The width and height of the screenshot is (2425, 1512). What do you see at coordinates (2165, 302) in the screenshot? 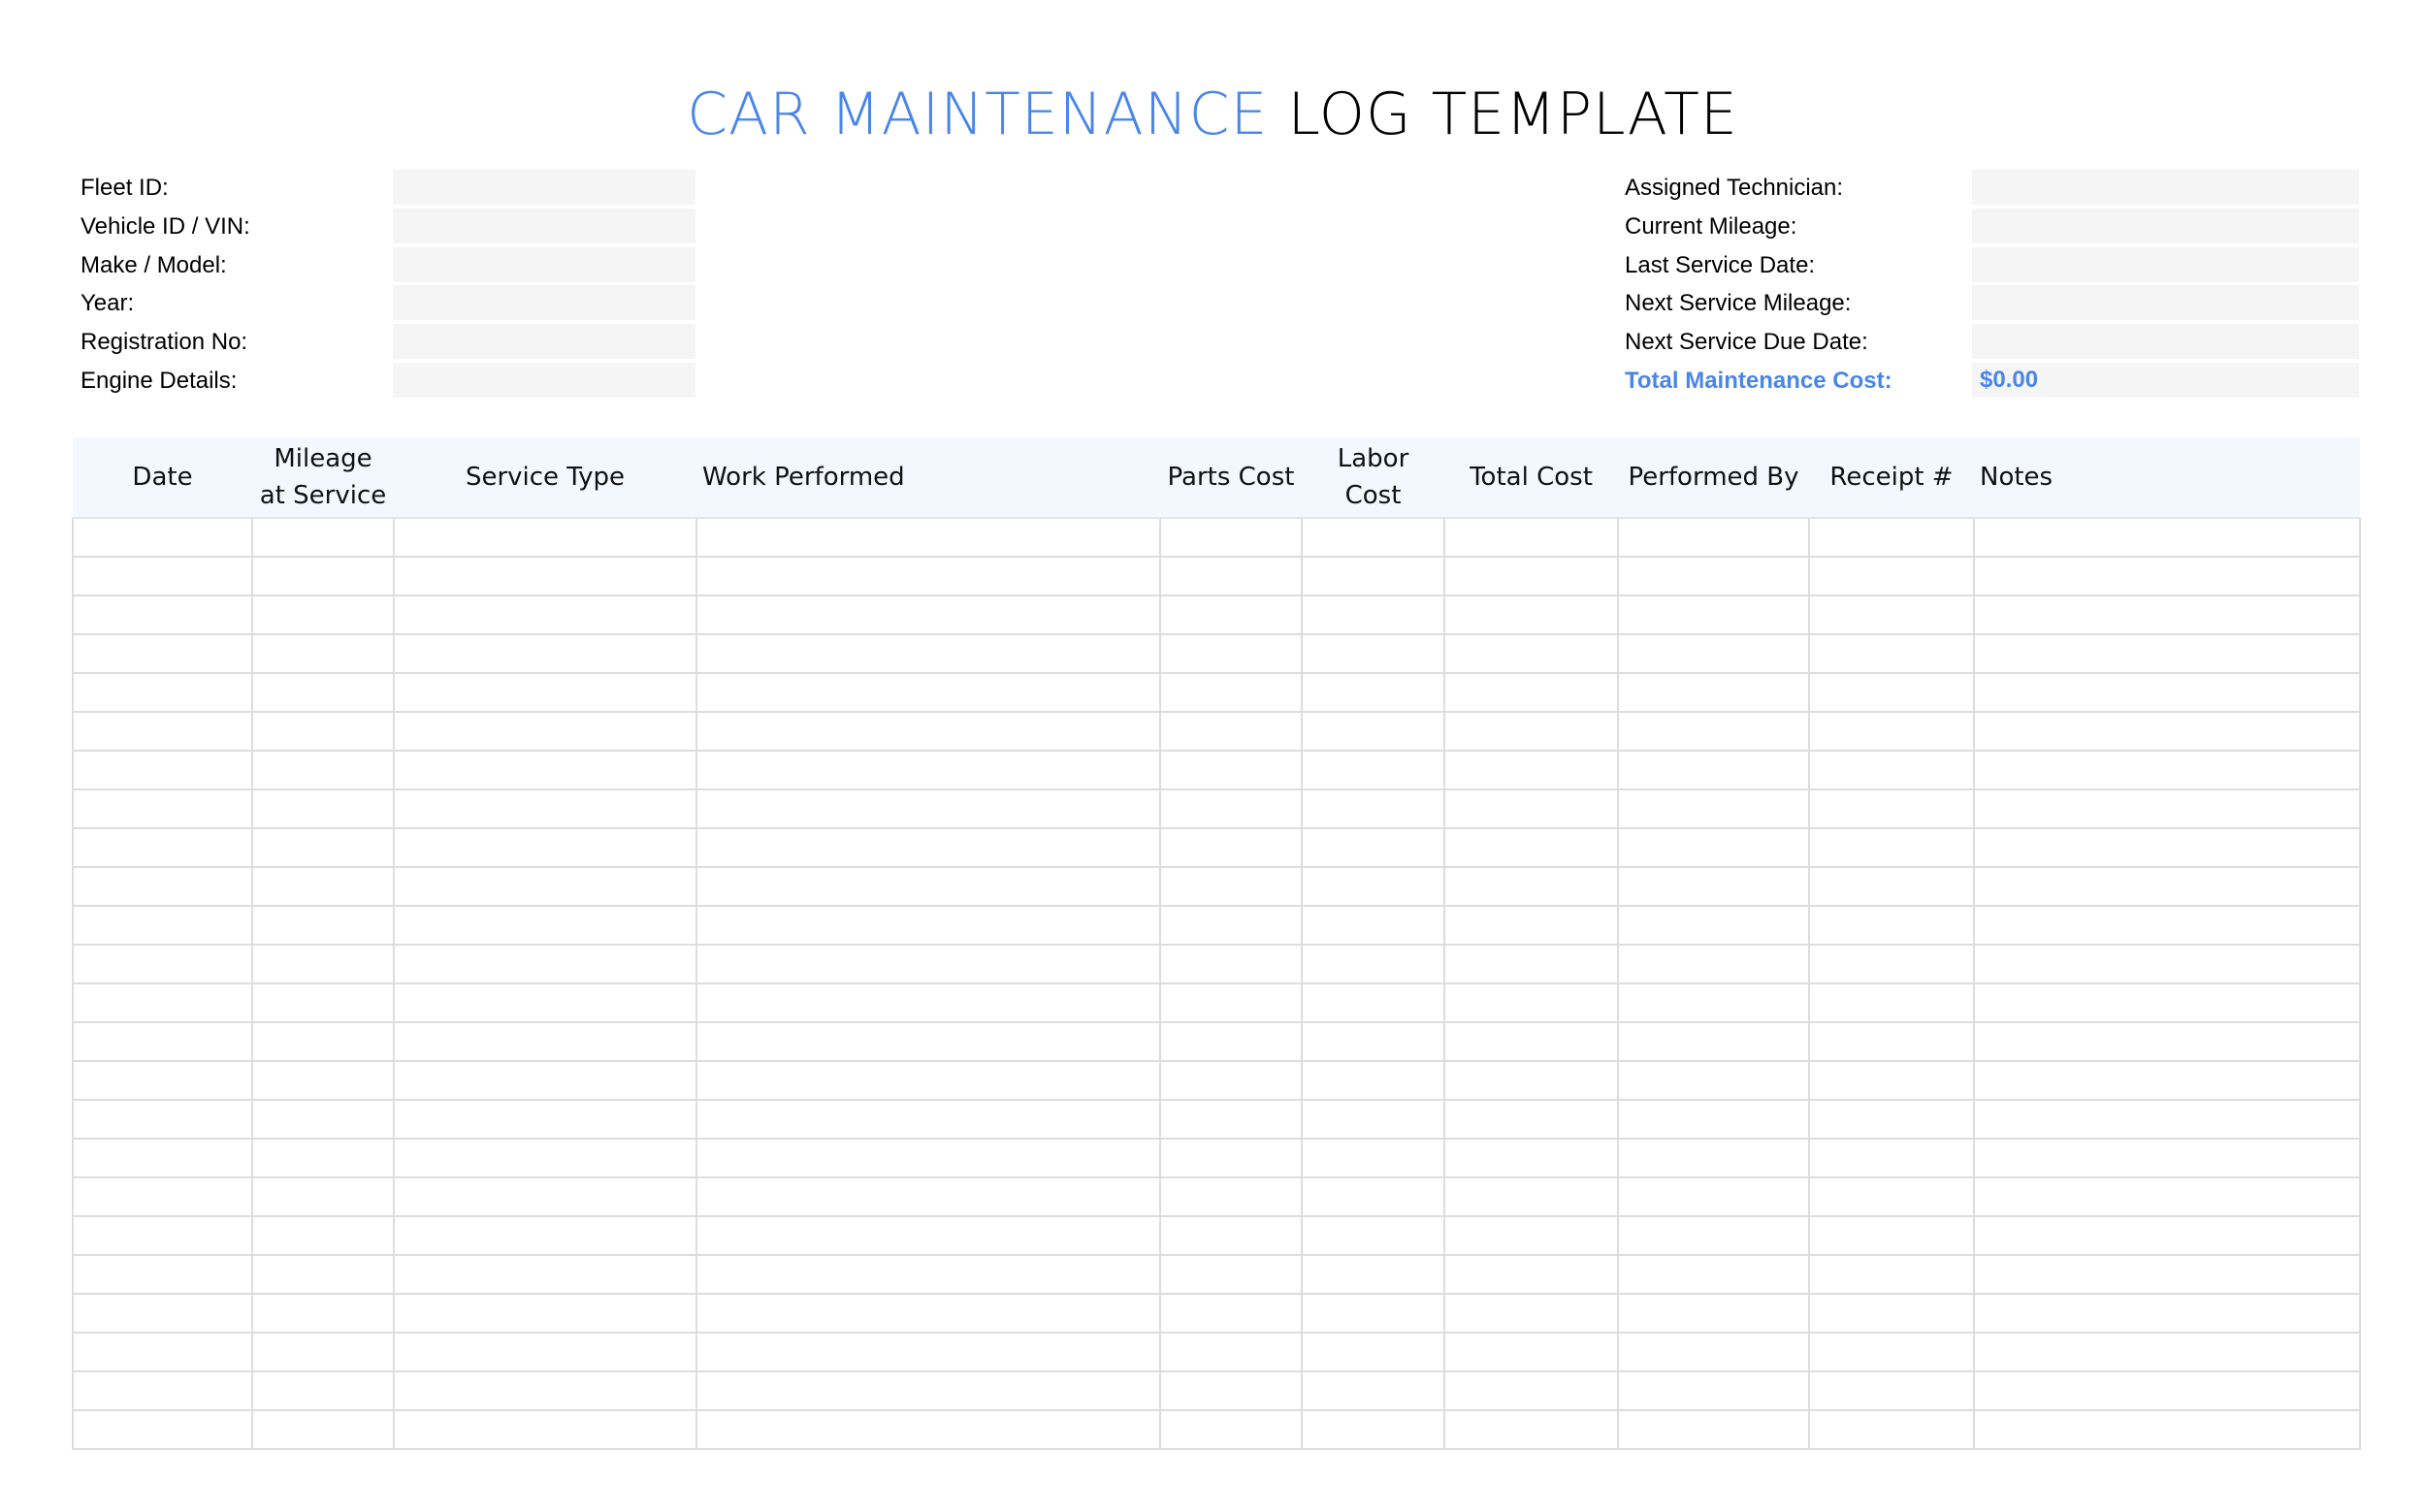
I see `next-service-mileage-field` at bounding box center [2165, 302].